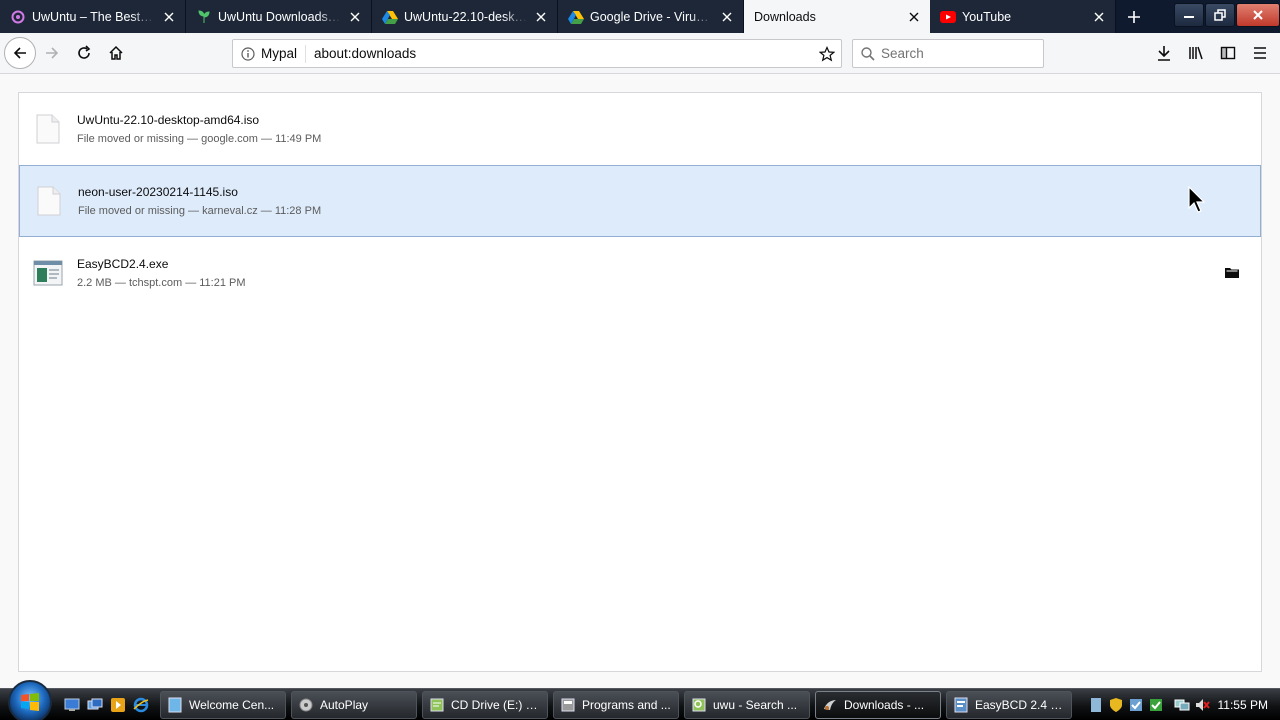 Image resolution: width=1280 pixels, height=720 pixels. I want to click on home-button, so click(116, 53).